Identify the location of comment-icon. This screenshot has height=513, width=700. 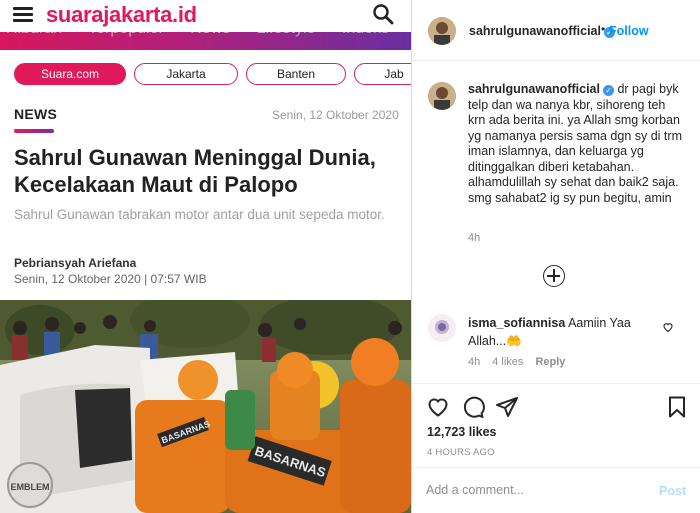
(473, 407).